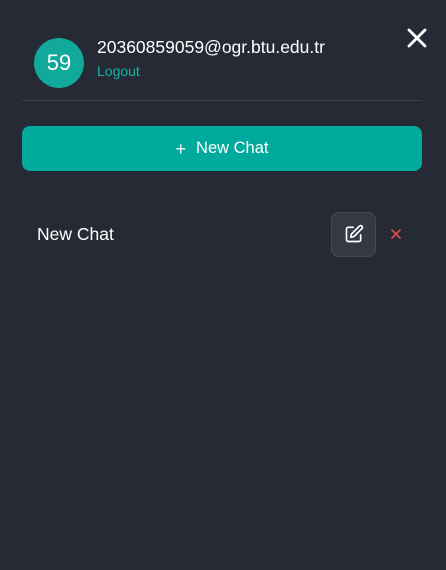 This screenshot has width=446, height=570. Describe the element at coordinates (181, 148) in the screenshot. I see `plus-icon: +` at that location.